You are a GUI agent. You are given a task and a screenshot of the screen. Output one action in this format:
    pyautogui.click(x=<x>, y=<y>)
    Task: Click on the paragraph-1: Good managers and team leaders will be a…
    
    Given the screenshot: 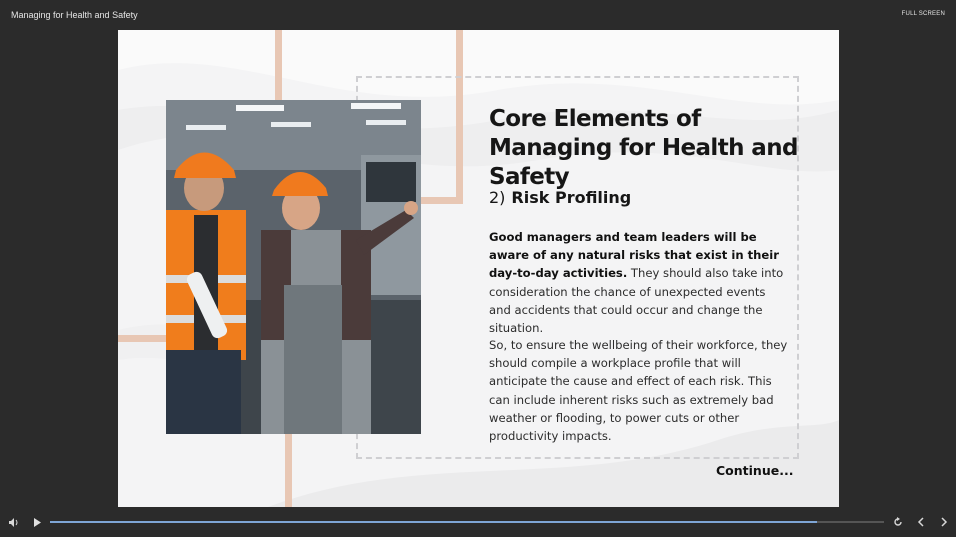 What is the action you would take?
    pyautogui.click(x=639, y=282)
    